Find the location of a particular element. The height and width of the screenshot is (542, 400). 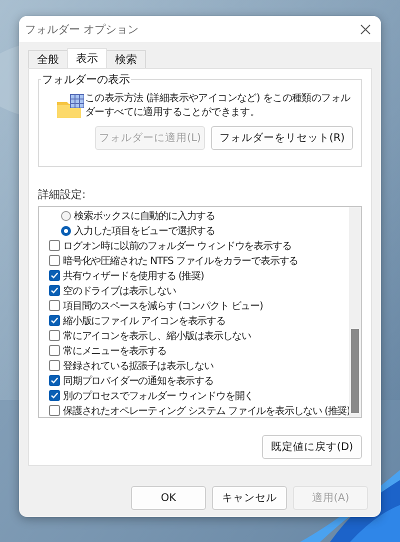

option-label: 保護されたオペレーティング システム ファイルを表示しない (推奨) is located at coordinates (206, 410).